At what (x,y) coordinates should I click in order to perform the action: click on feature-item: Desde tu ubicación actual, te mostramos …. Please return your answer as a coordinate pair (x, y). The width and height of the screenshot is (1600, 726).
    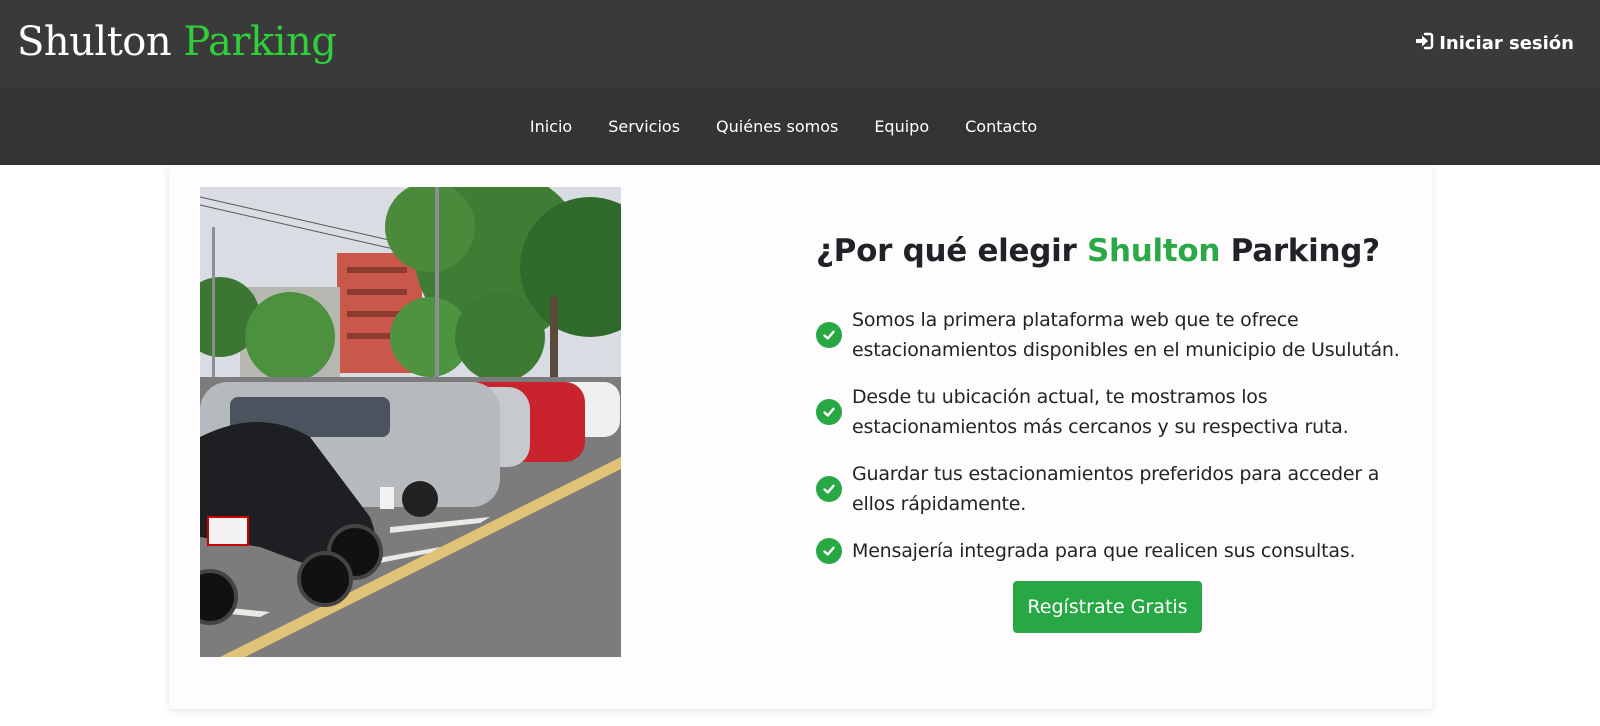
    Looking at the image, I should click on (1116, 412).